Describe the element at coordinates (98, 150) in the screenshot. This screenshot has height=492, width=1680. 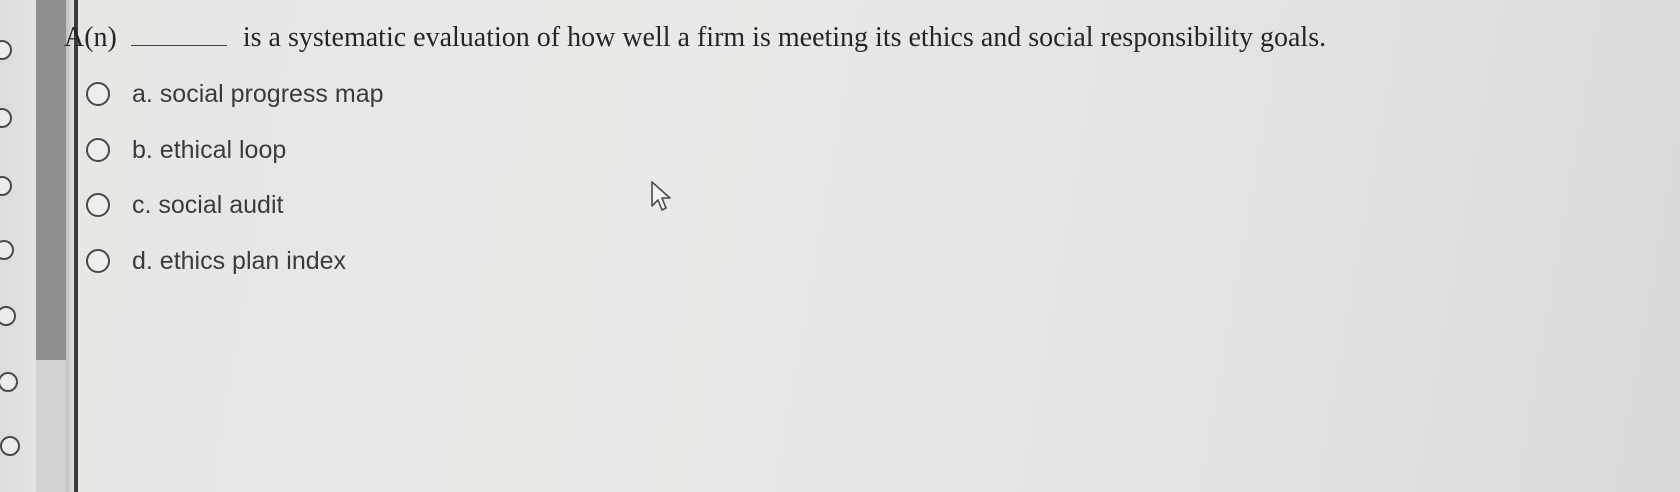
I see `radio-button-b` at that location.